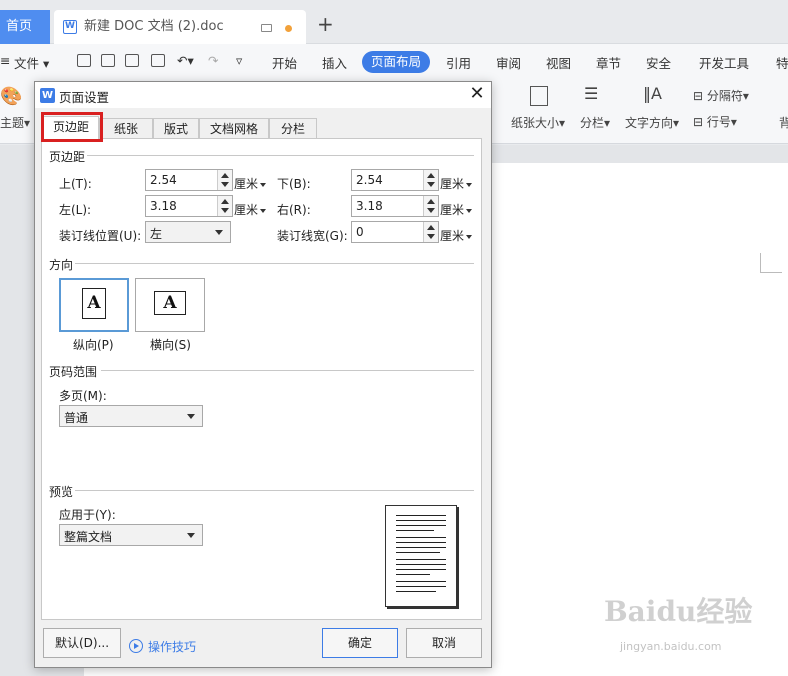  I want to click on ribbon-tab-chapter: 章节, so click(608, 62).